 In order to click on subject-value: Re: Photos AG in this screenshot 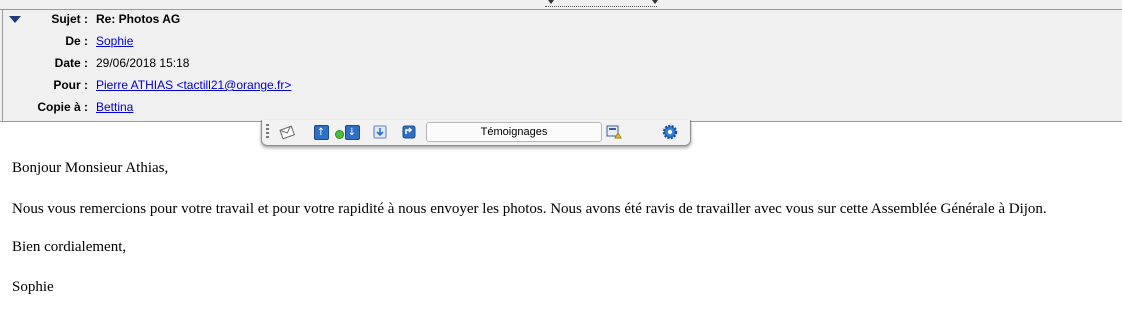, I will do `click(138, 19)`.